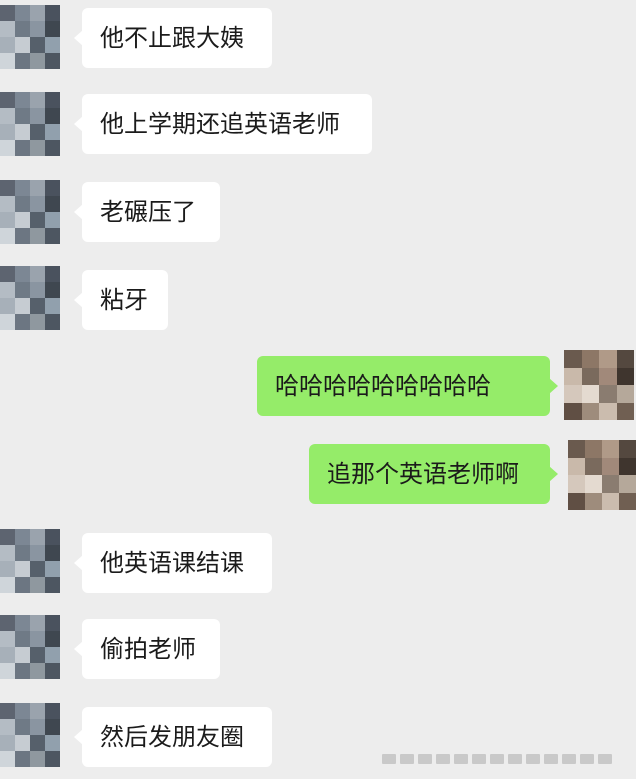 Image resolution: width=636 pixels, height=779 pixels. What do you see at coordinates (220, 124) in the screenshot?
I see `message-text: 他上学期还追英语老师` at bounding box center [220, 124].